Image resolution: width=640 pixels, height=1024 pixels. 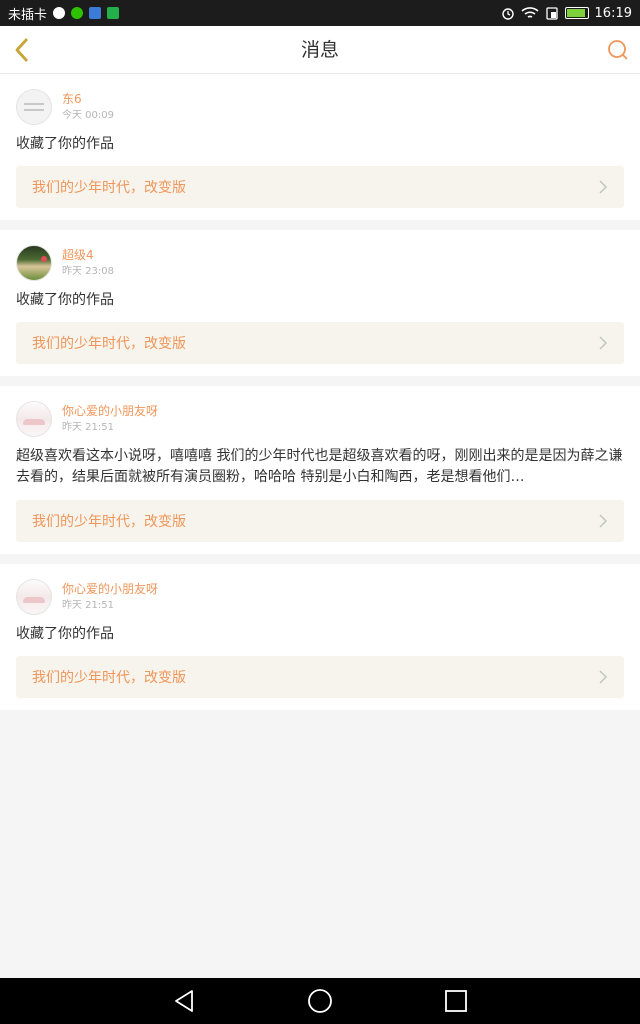 I want to click on wechat-icon, so click(x=77, y=13).